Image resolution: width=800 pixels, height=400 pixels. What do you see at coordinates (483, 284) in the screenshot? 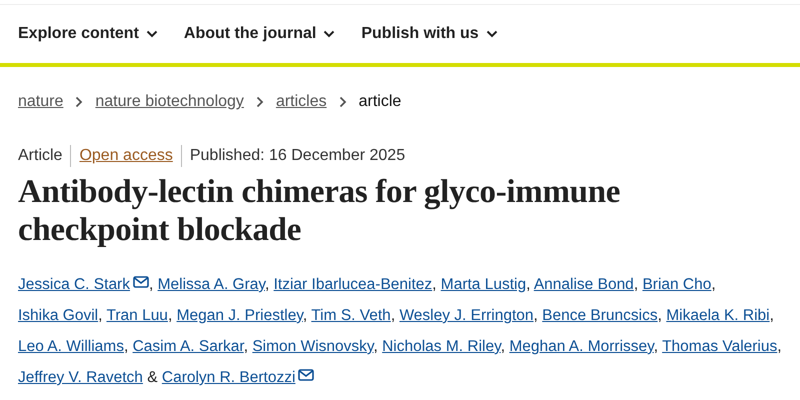
I see `author-link: Marta Lustig` at bounding box center [483, 284].